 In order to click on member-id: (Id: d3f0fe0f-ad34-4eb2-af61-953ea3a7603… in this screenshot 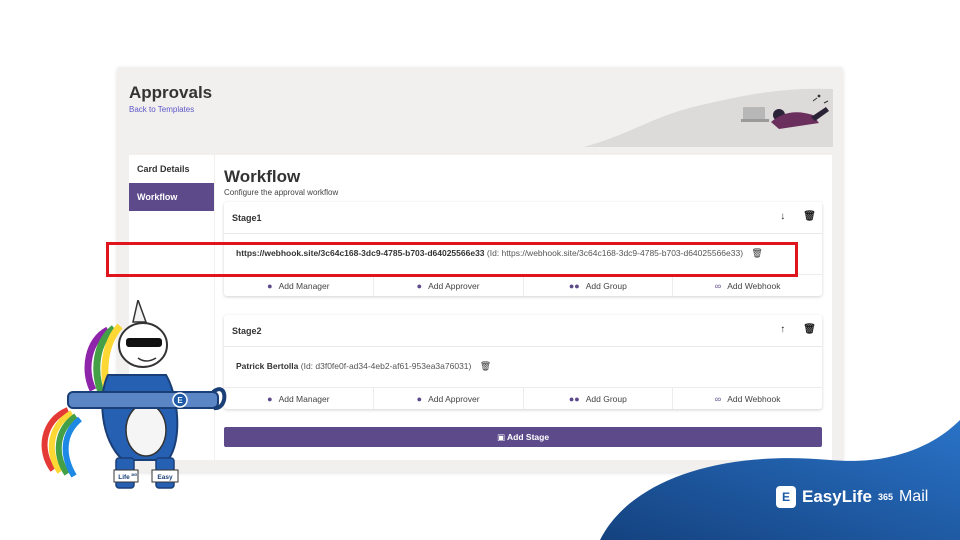, I will do `click(386, 366)`.